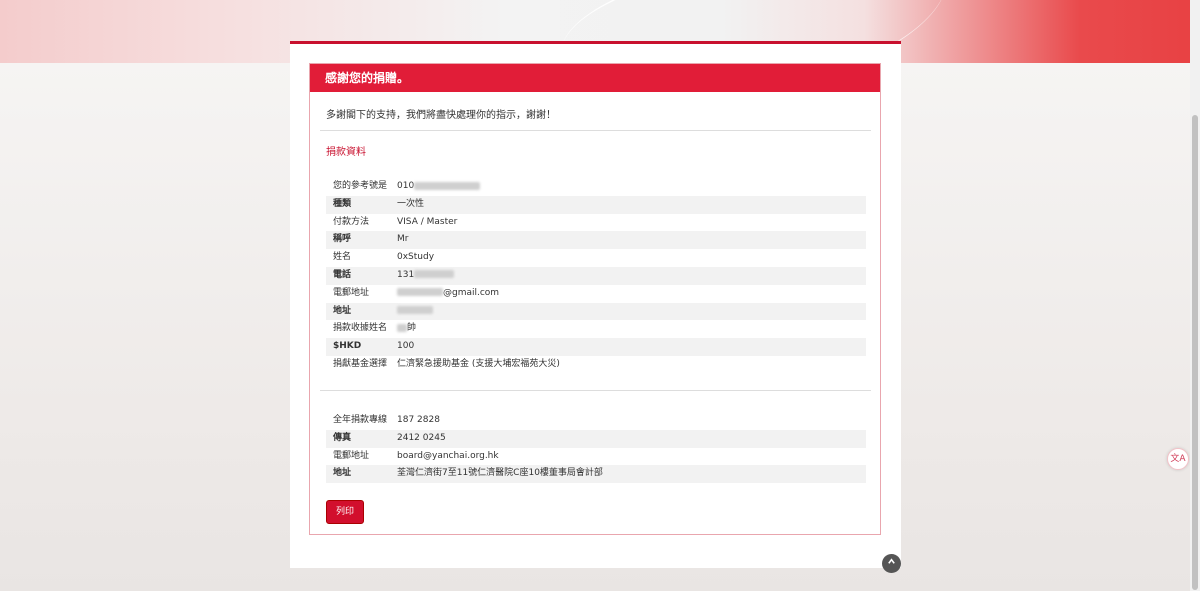 The image size is (1200, 591). I want to click on row-value: VISA / Master, so click(427, 221).